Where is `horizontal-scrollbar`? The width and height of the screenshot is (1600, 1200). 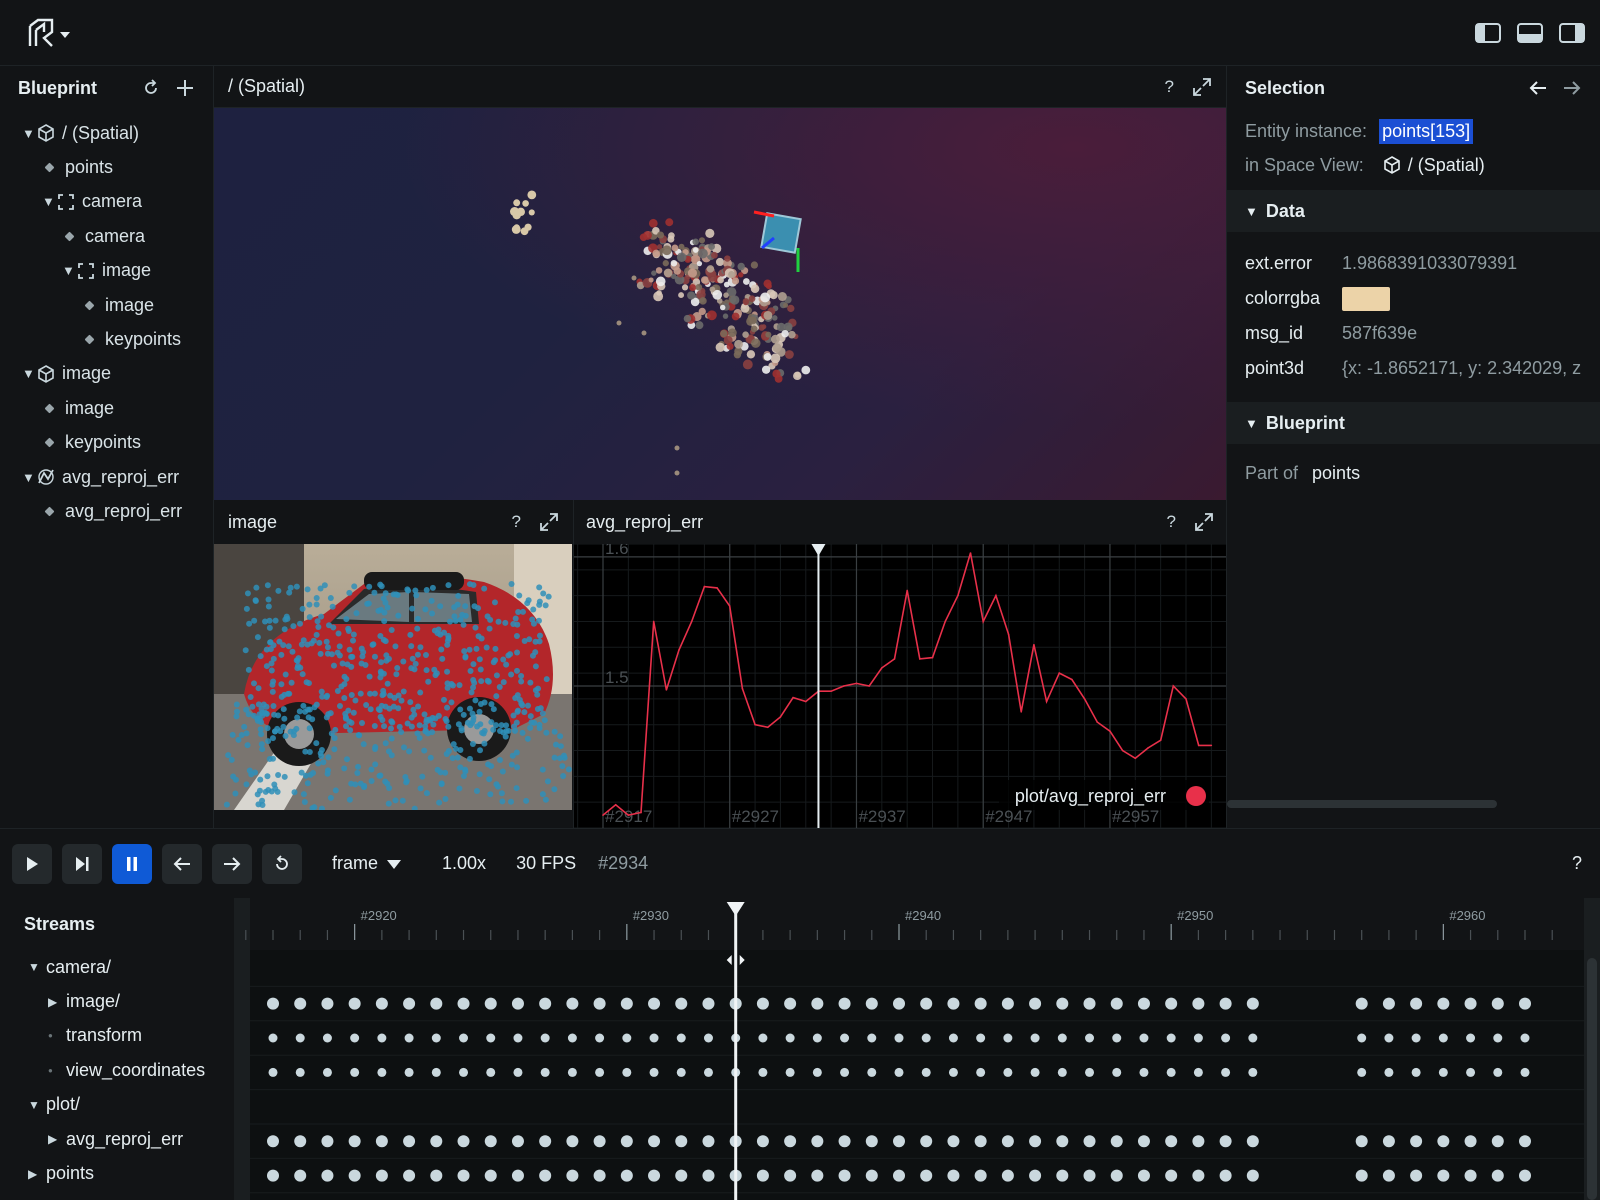
horizontal-scrollbar is located at coordinates (1362, 804).